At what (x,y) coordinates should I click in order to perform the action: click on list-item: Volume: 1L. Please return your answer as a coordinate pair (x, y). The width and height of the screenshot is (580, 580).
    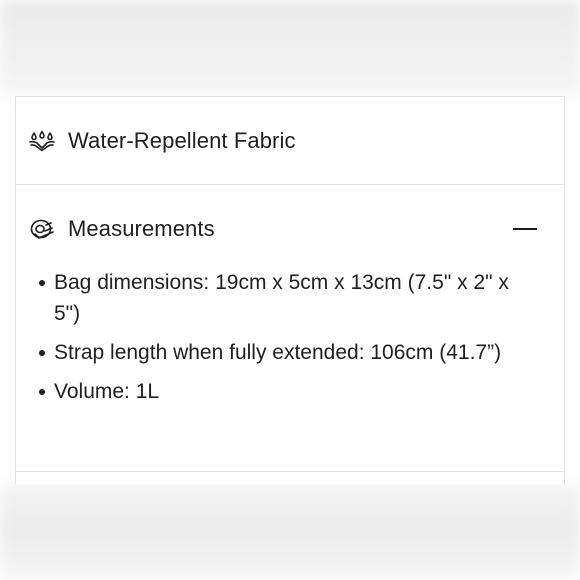
    Looking at the image, I should click on (295, 391).